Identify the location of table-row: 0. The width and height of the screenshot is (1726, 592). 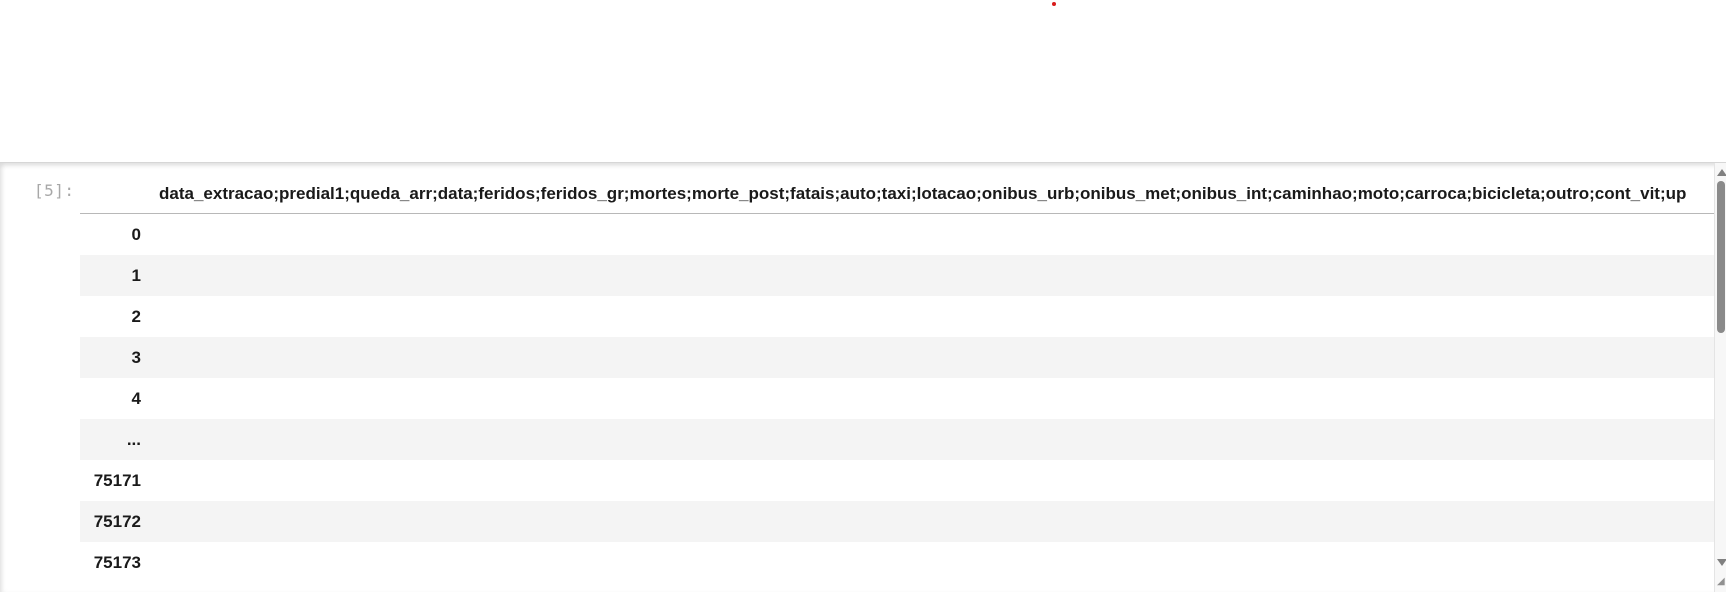
(897, 234).